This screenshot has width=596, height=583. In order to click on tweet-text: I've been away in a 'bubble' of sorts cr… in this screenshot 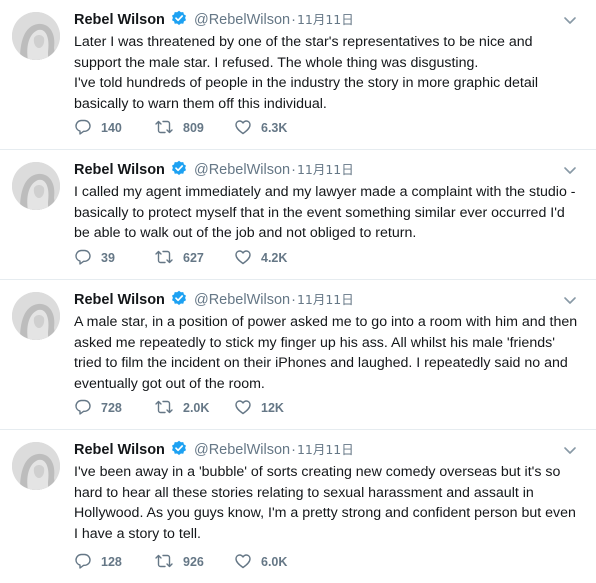, I will do `click(325, 503)`.